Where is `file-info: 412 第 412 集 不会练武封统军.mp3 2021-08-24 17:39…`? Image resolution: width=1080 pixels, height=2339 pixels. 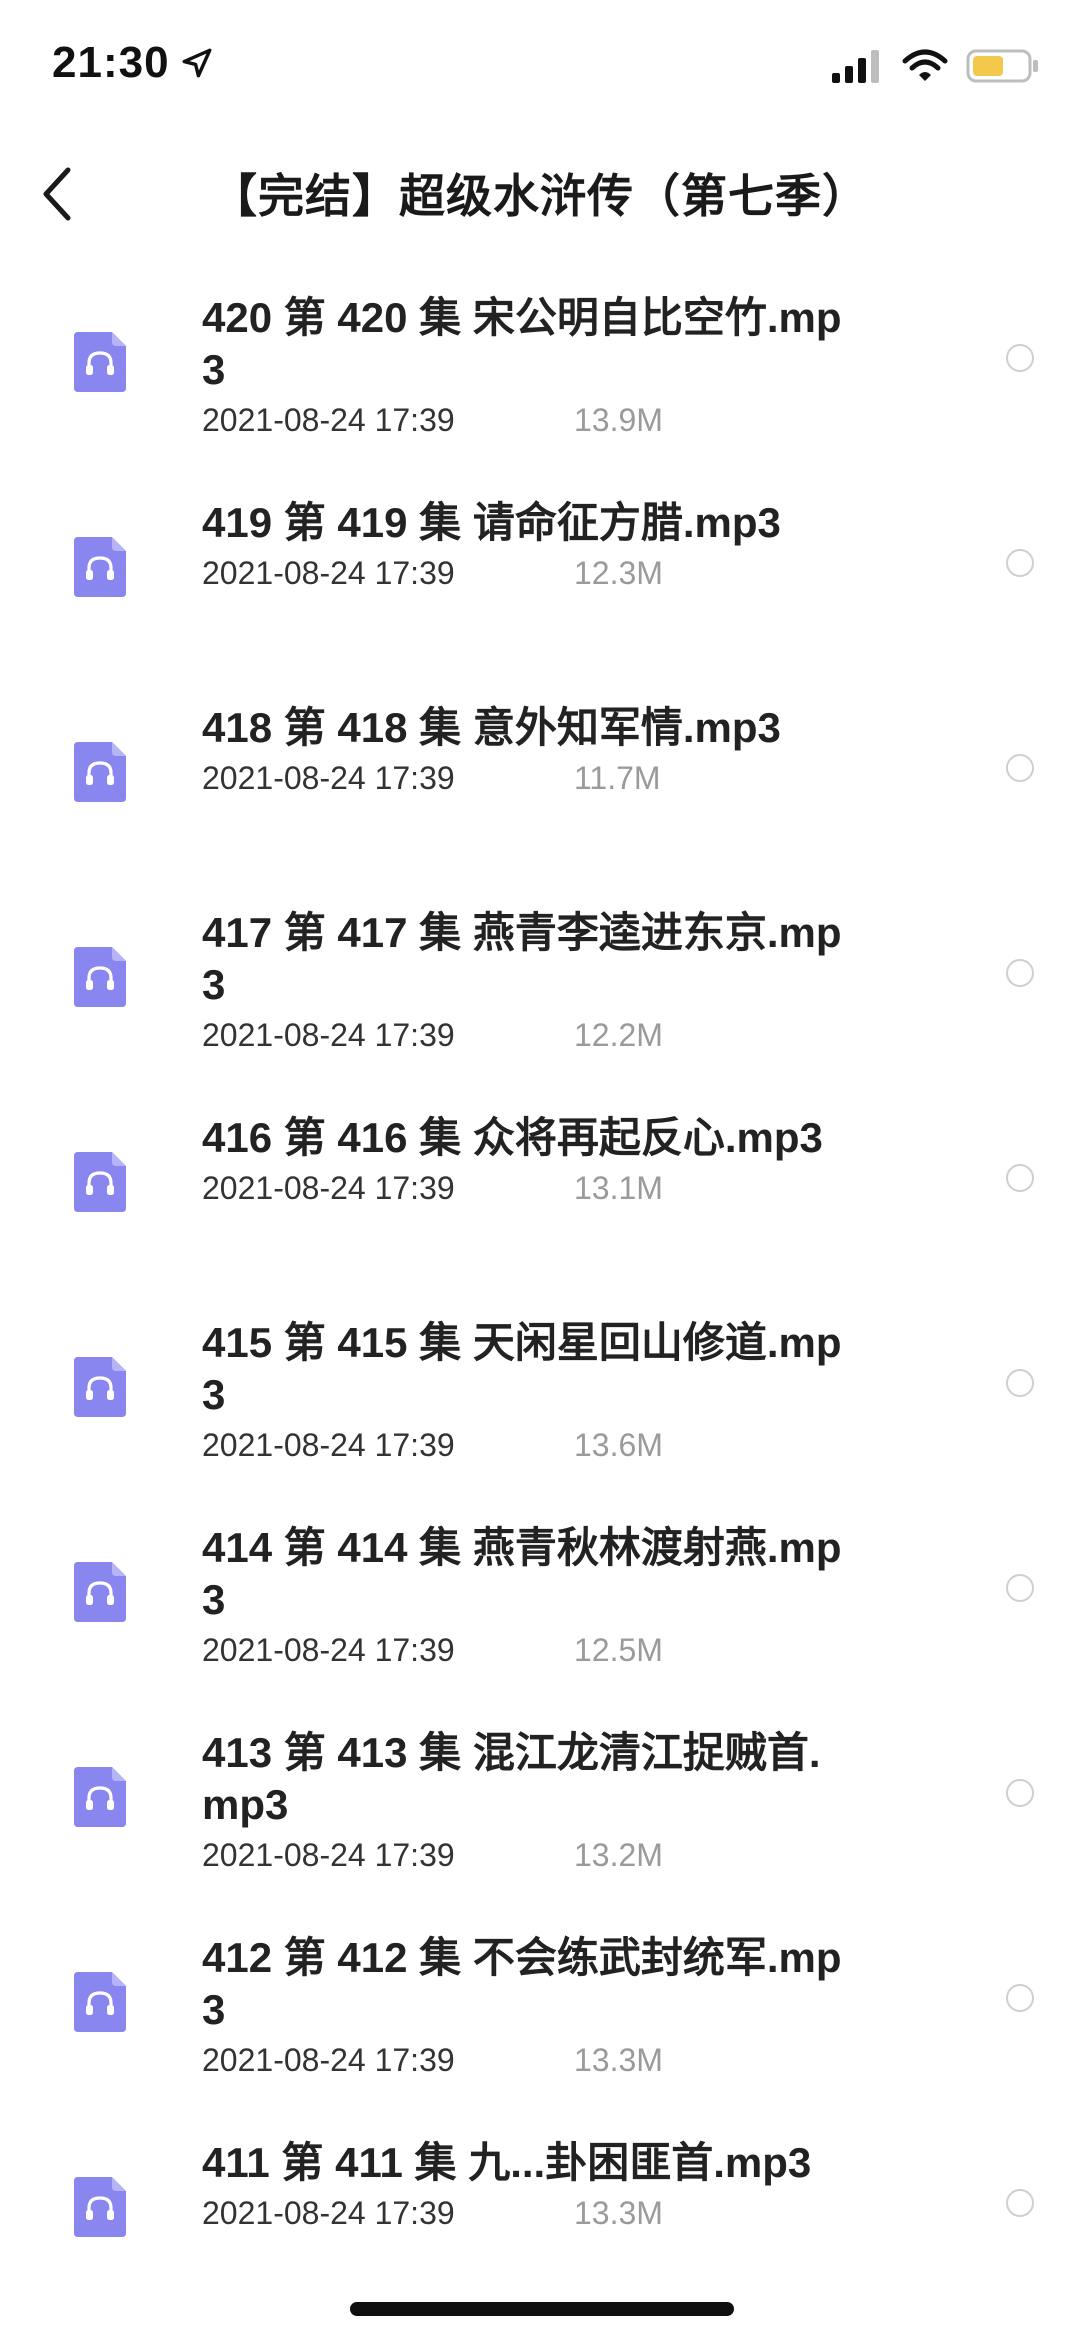 file-info: 412 第 412 集 不会练武封统军.mp3 2021-08-24 17:39… is located at coordinates (522, 2005).